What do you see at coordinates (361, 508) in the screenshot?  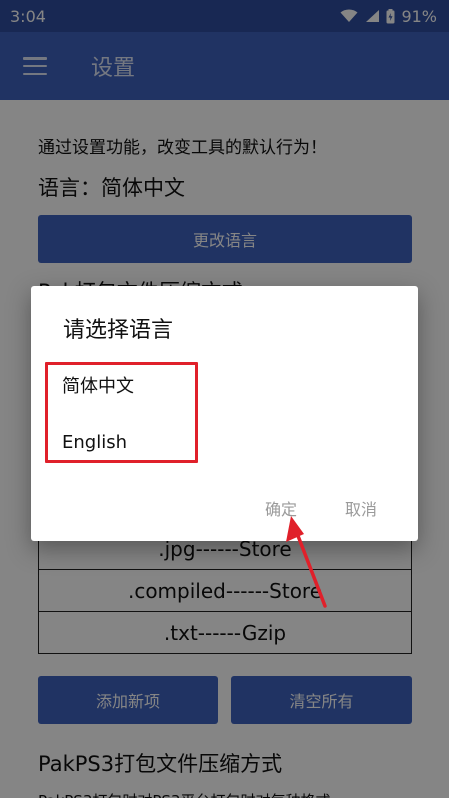 I see `cancel-button: 取消` at bounding box center [361, 508].